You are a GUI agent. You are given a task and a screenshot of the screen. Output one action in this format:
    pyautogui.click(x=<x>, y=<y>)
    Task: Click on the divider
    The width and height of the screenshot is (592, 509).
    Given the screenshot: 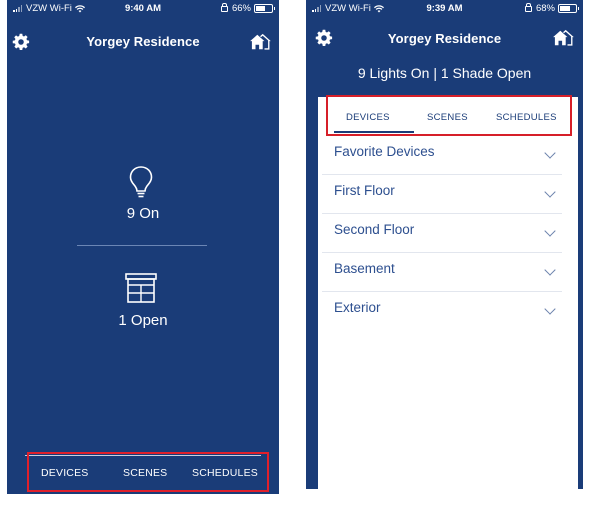 What is the action you would take?
    pyautogui.click(x=142, y=245)
    